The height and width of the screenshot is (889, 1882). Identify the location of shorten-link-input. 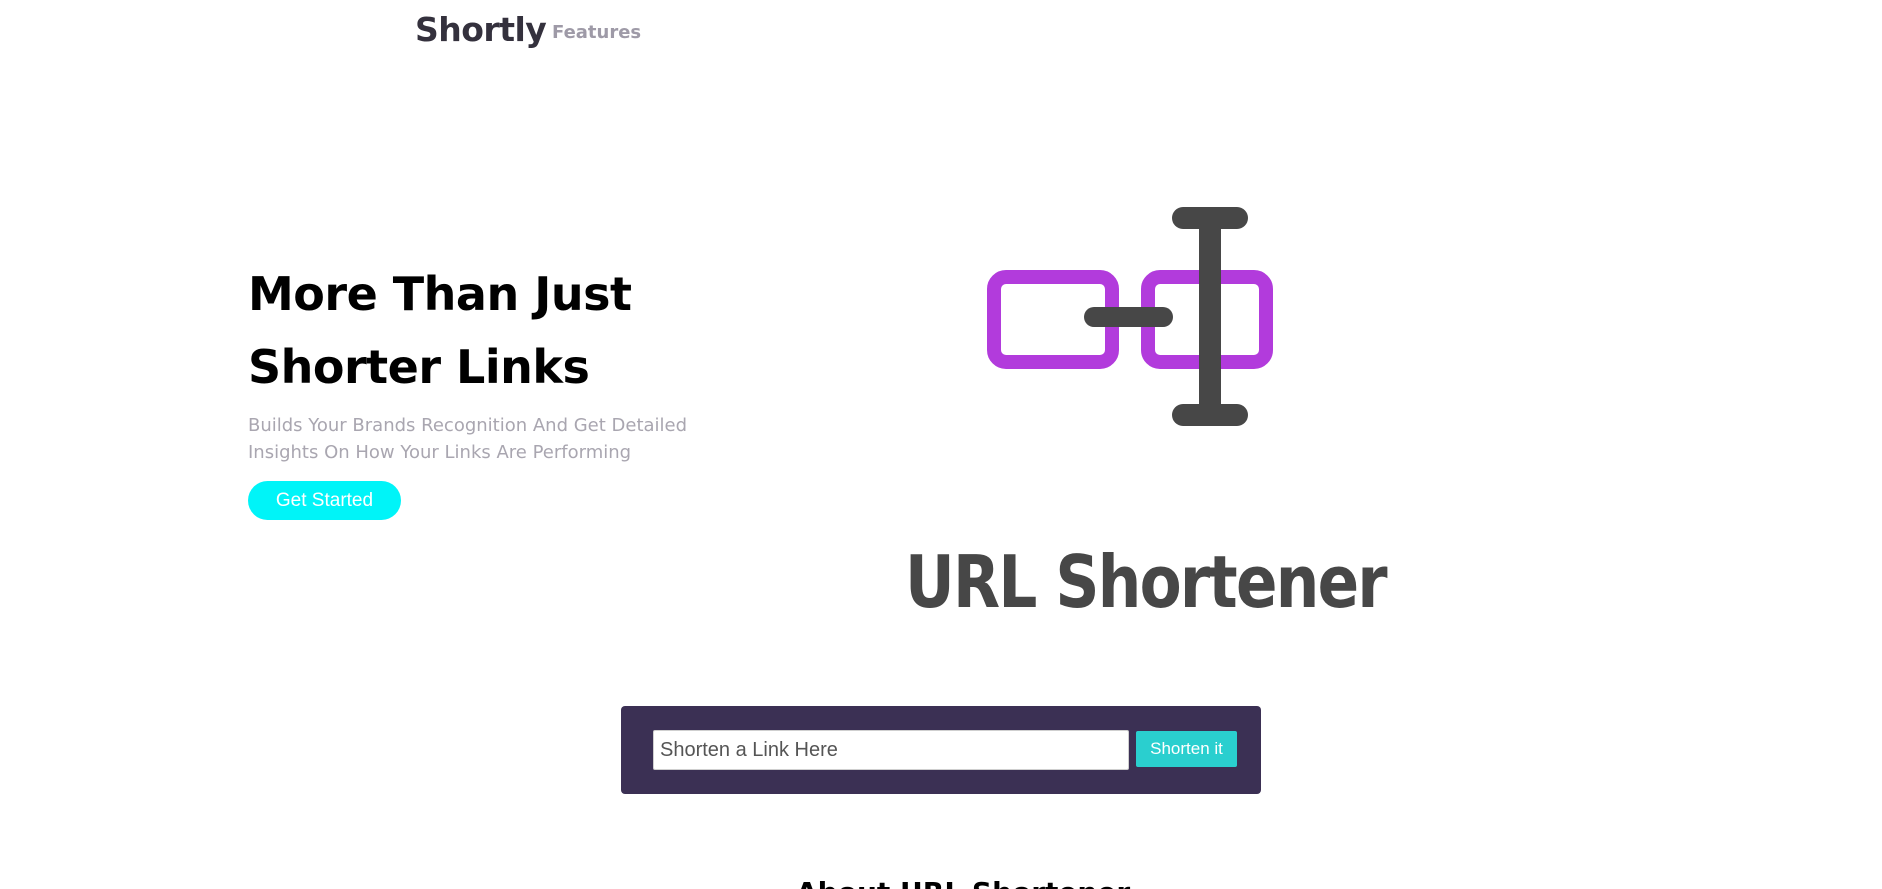
(891, 750).